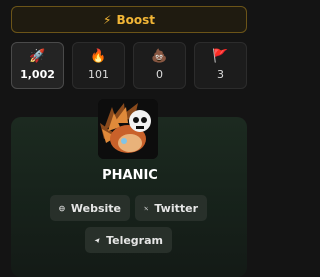 The image size is (320, 277). Describe the element at coordinates (62, 208) in the screenshot. I see `globe-icon` at that location.